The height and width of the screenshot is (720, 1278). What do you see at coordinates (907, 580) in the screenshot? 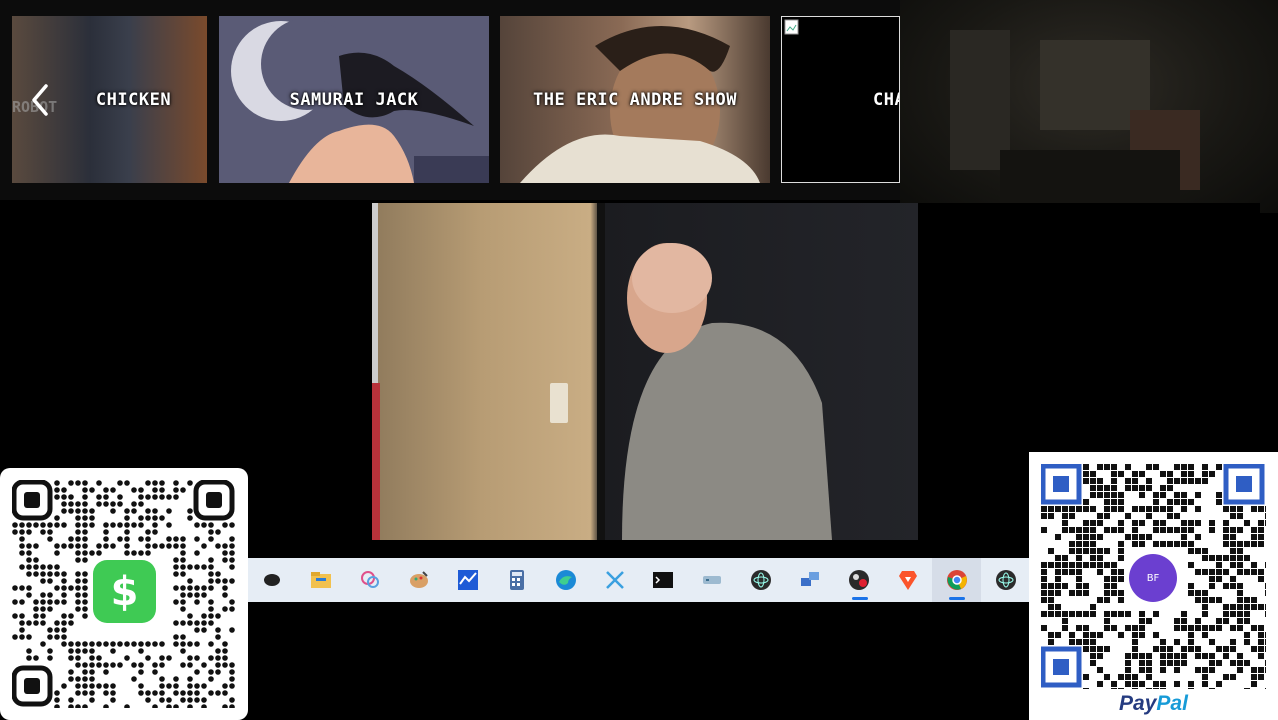
I see `brave-browser-icon` at bounding box center [907, 580].